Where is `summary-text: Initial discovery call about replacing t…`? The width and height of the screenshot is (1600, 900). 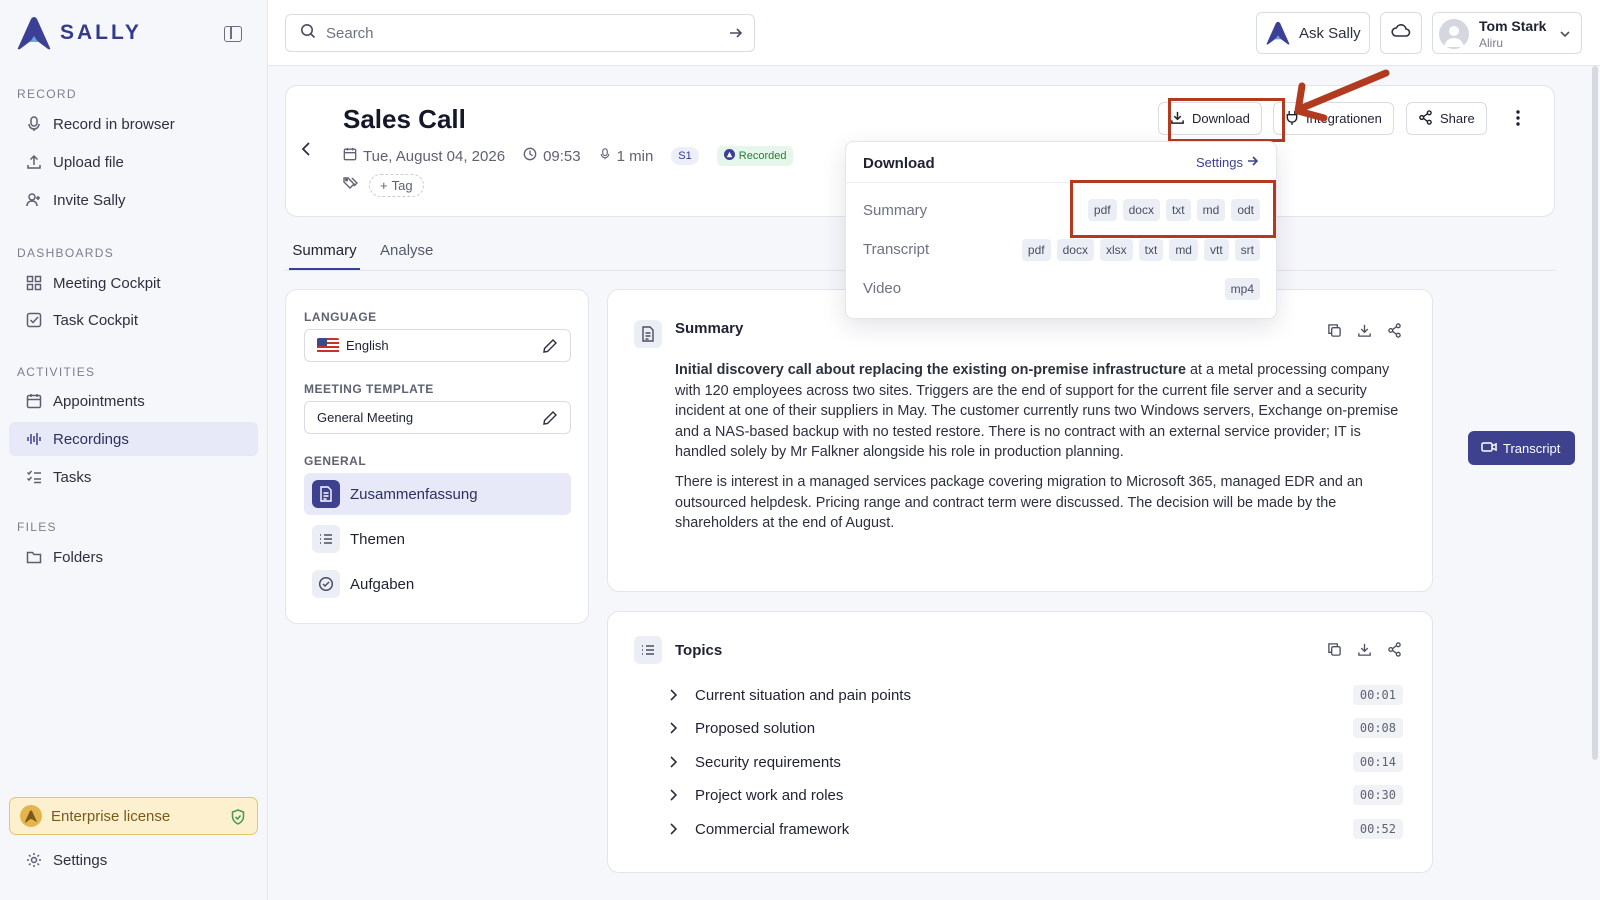
summary-text: Initial discovery call about replacing t… is located at coordinates (1040, 451).